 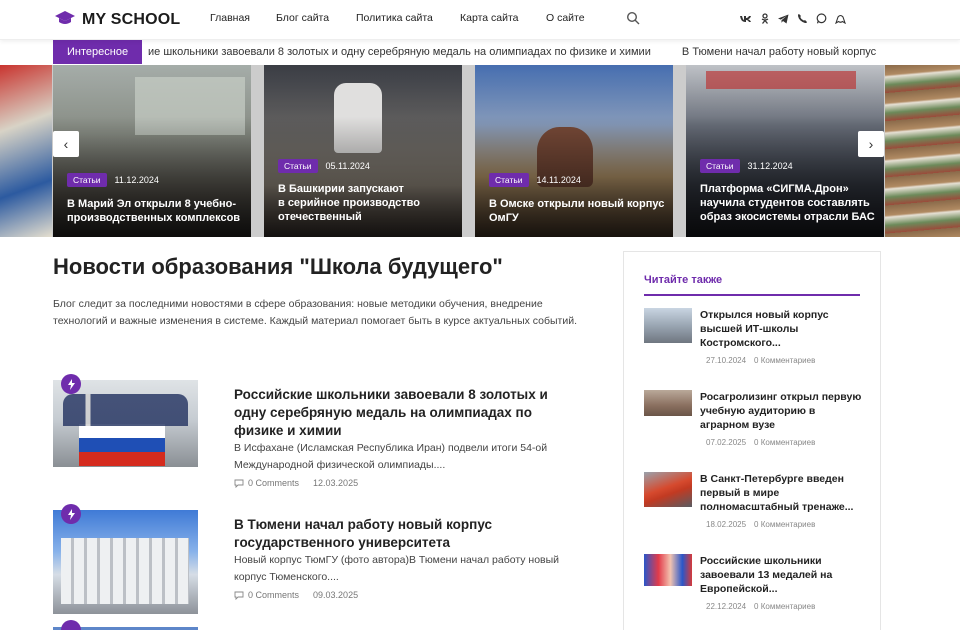 What do you see at coordinates (783, 18) in the screenshot?
I see `telegram-icon` at bounding box center [783, 18].